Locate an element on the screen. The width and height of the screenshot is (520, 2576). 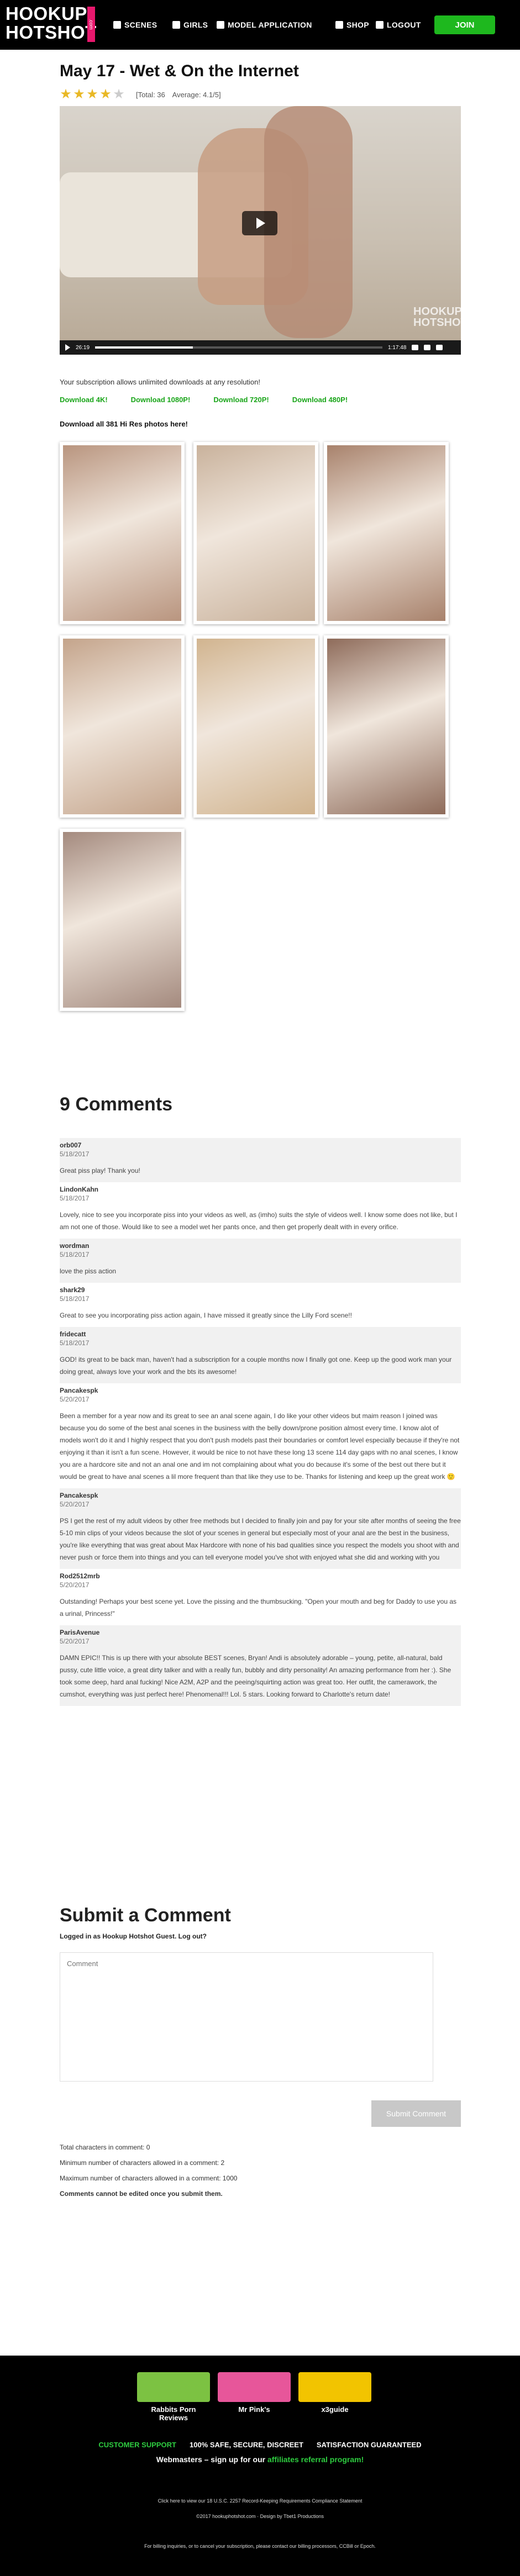
comment-author: shark29 is located at coordinates (72, 1290).